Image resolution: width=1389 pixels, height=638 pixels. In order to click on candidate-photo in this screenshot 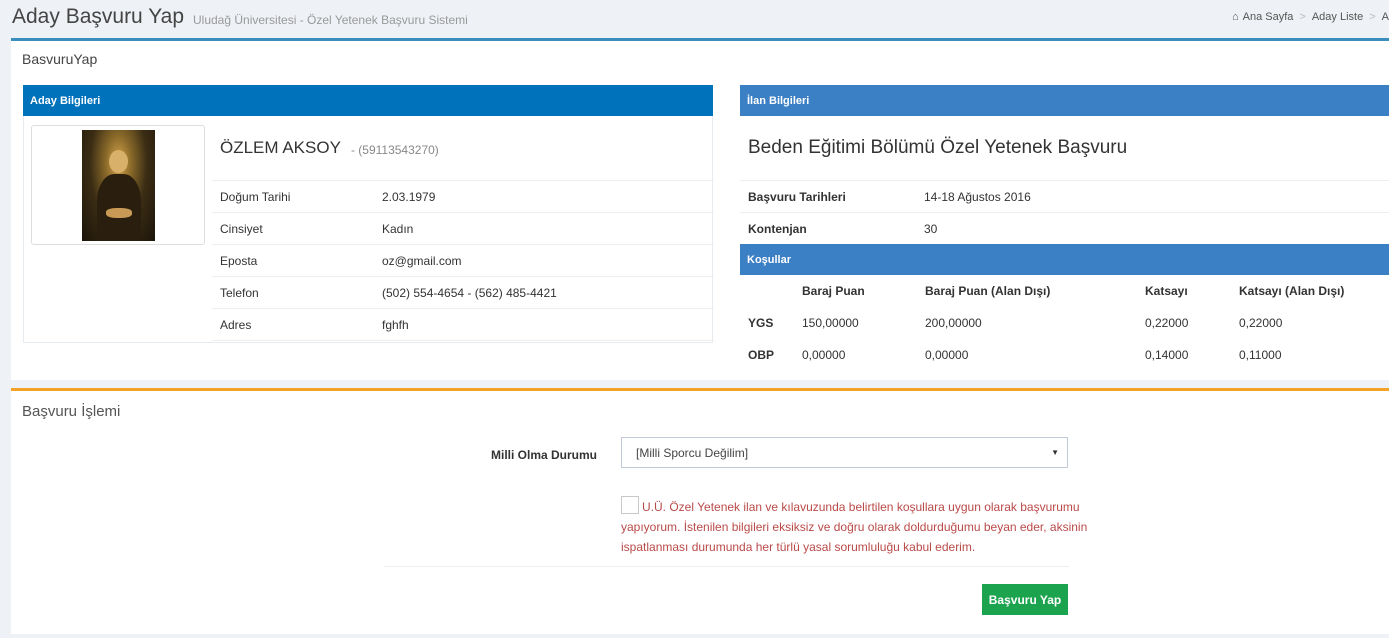, I will do `click(118, 185)`.